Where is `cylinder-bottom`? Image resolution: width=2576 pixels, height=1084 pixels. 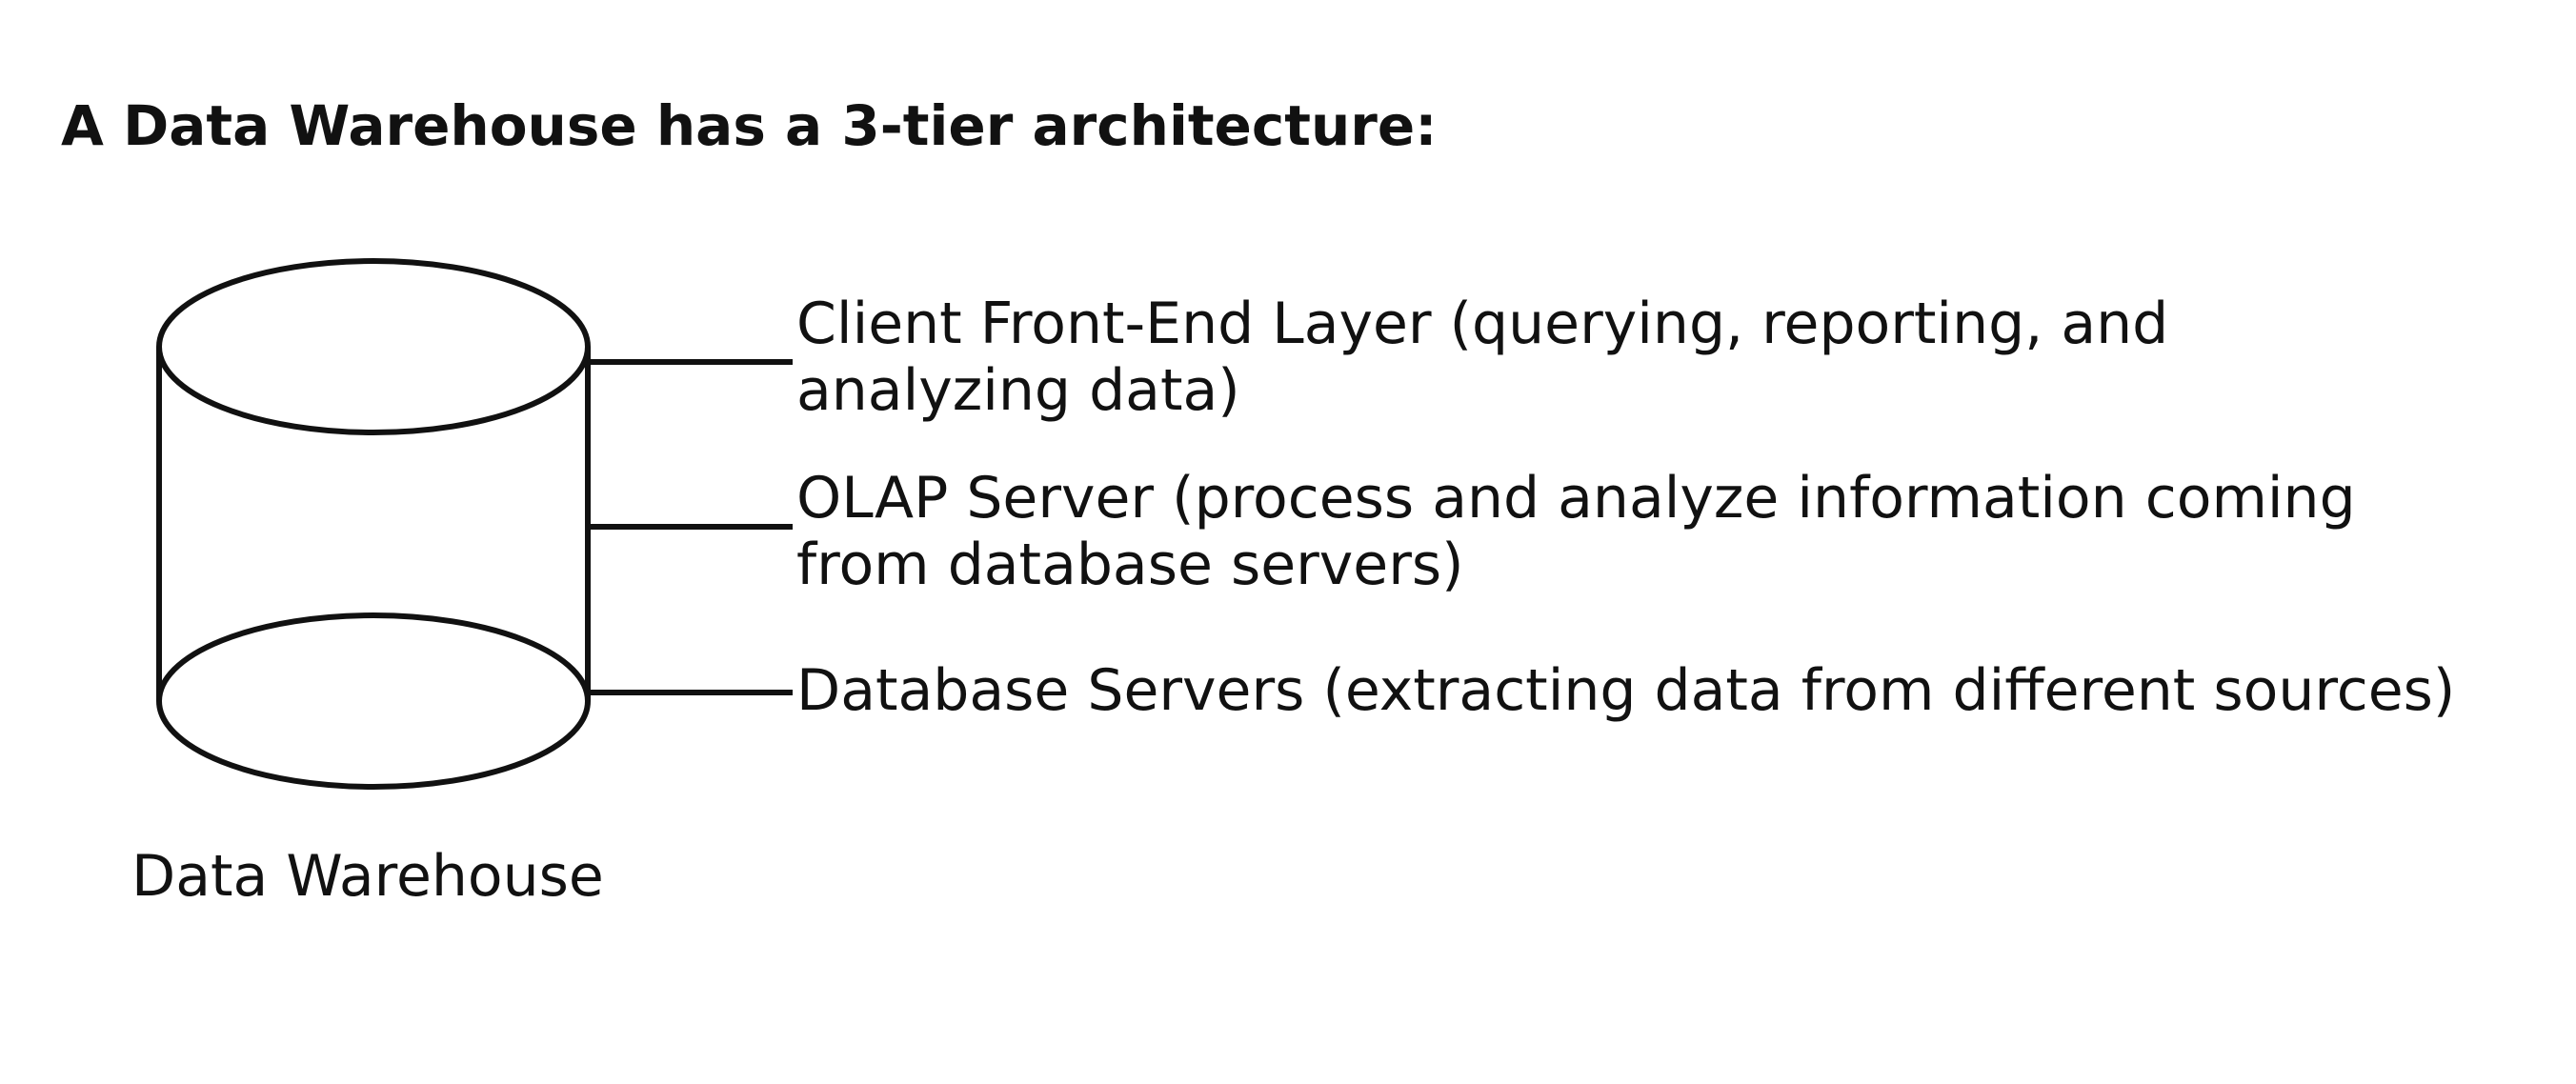 cylinder-bottom is located at coordinates (373, 701).